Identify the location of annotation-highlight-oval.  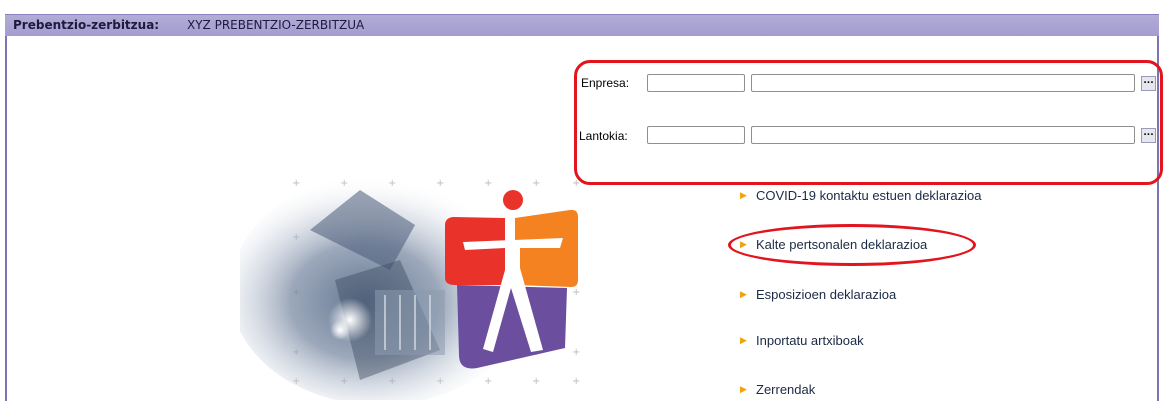
(852, 245).